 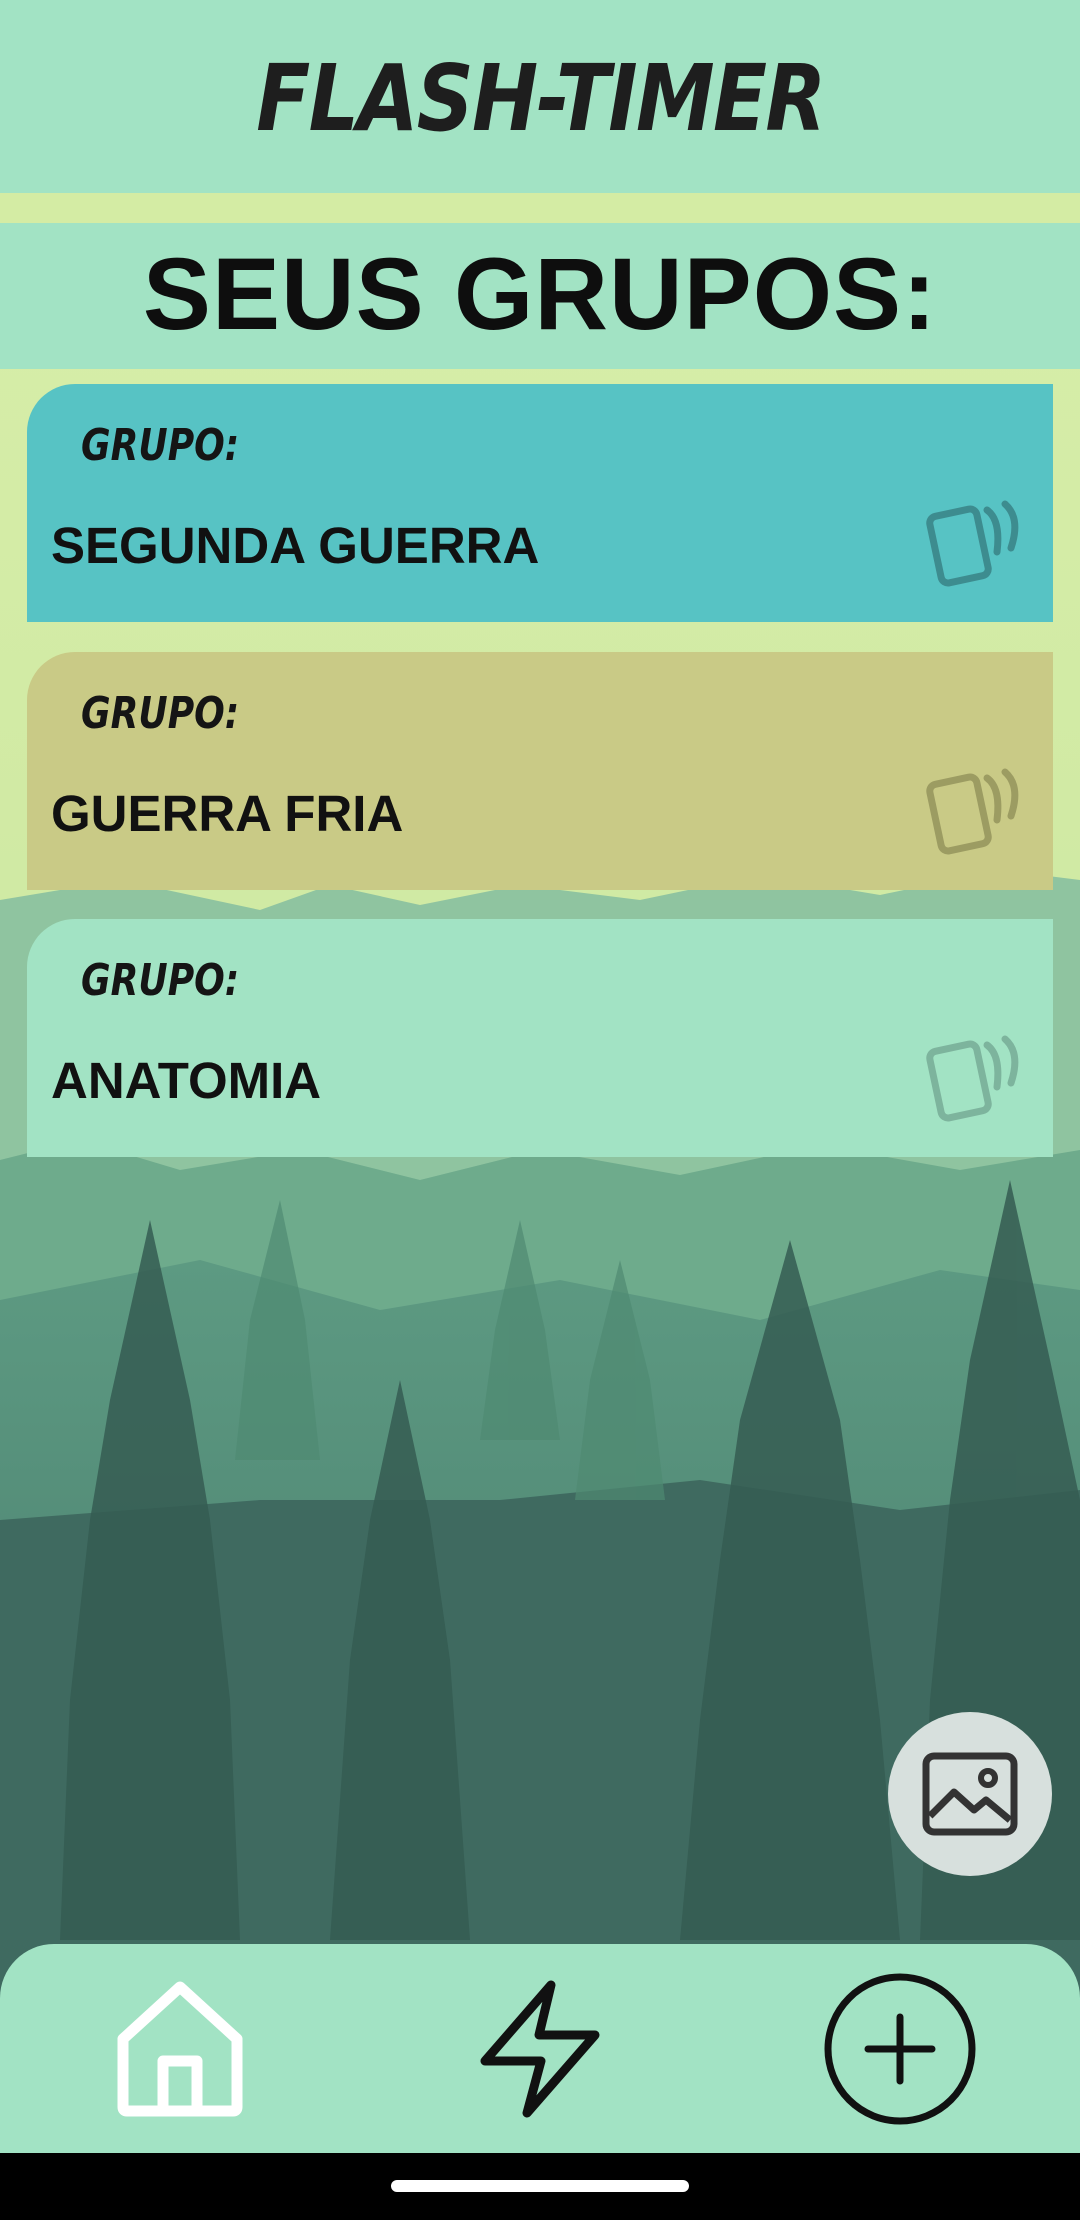 I want to click on group-name: SEGUNDA GUERRA, so click(x=295, y=545).